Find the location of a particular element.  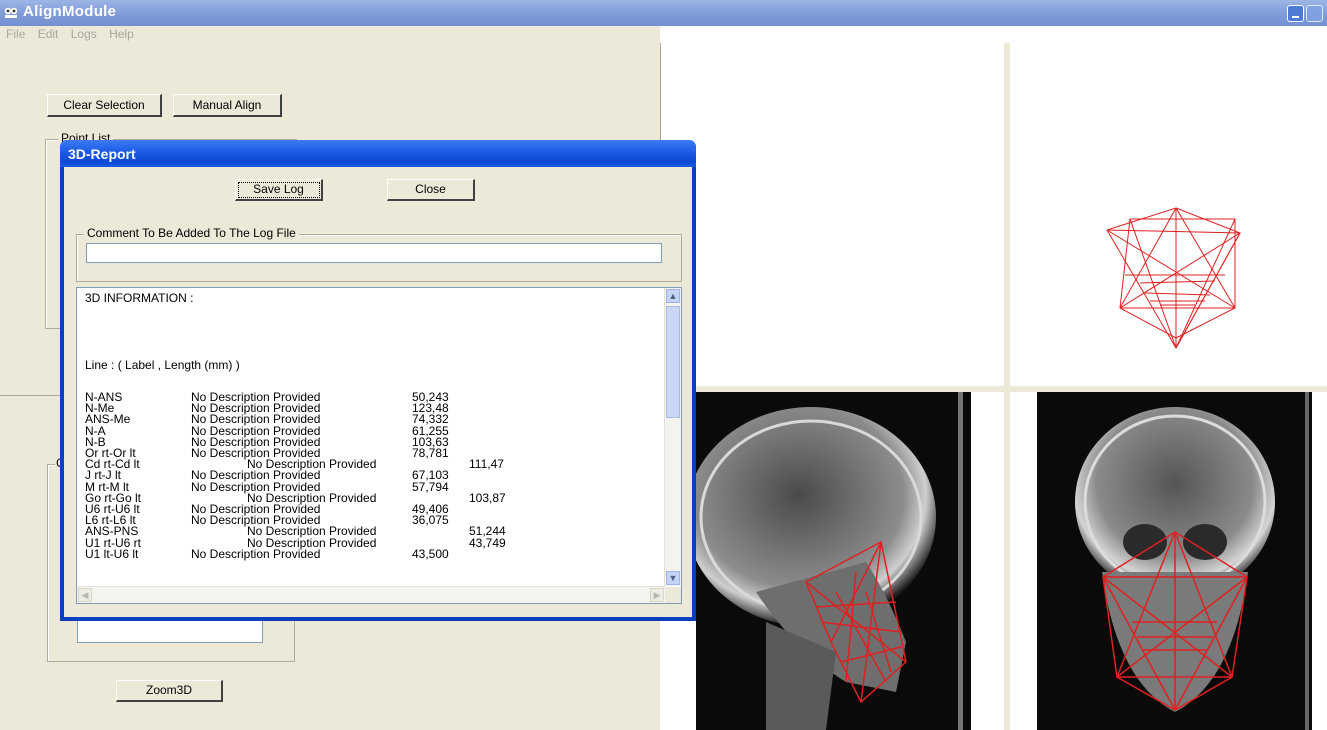

lower-group-input is located at coordinates (170, 631).